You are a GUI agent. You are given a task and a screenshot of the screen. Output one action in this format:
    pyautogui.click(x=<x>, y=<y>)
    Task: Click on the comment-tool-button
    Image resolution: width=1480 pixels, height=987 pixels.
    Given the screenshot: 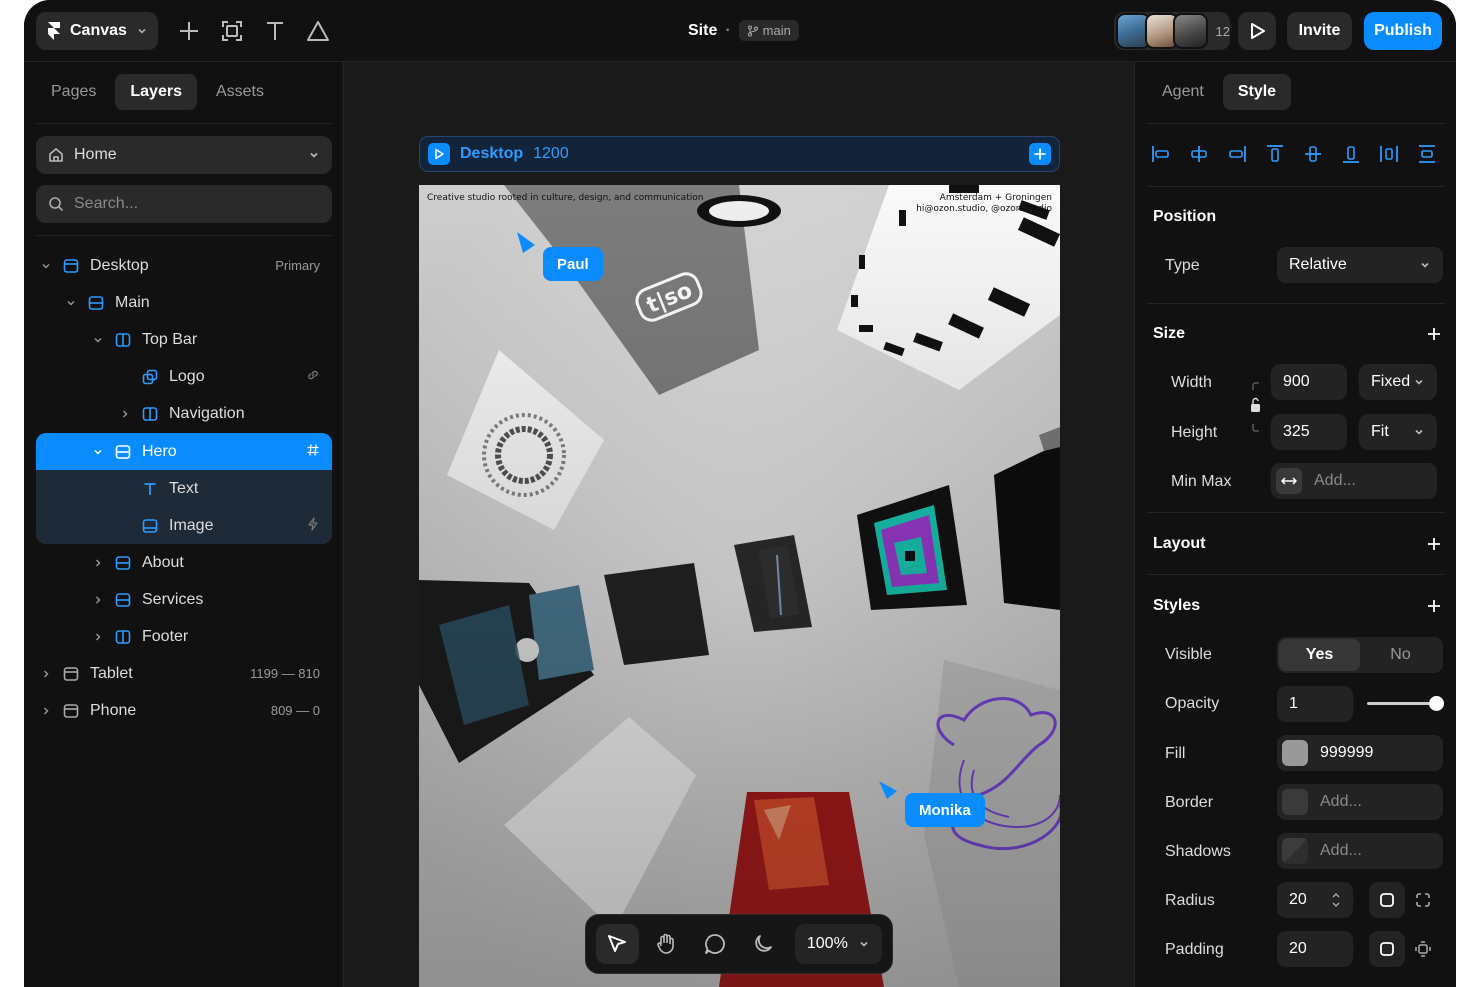 What is the action you would take?
    pyautogui.click(x=714, y=944)
    